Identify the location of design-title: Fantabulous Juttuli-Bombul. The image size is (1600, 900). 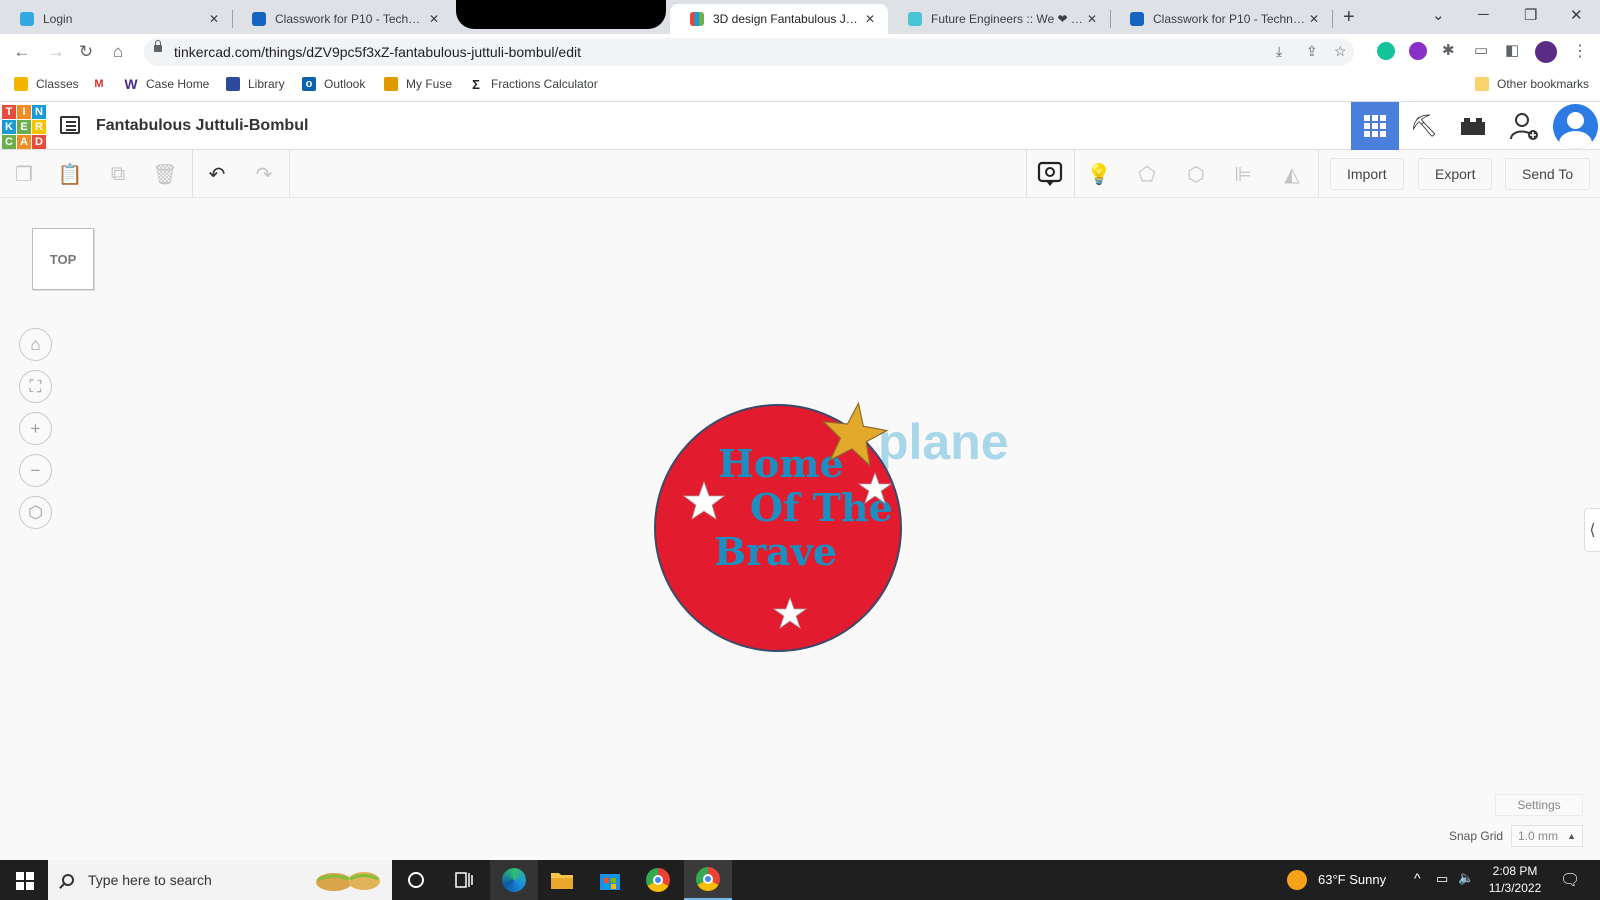
(202, 126).